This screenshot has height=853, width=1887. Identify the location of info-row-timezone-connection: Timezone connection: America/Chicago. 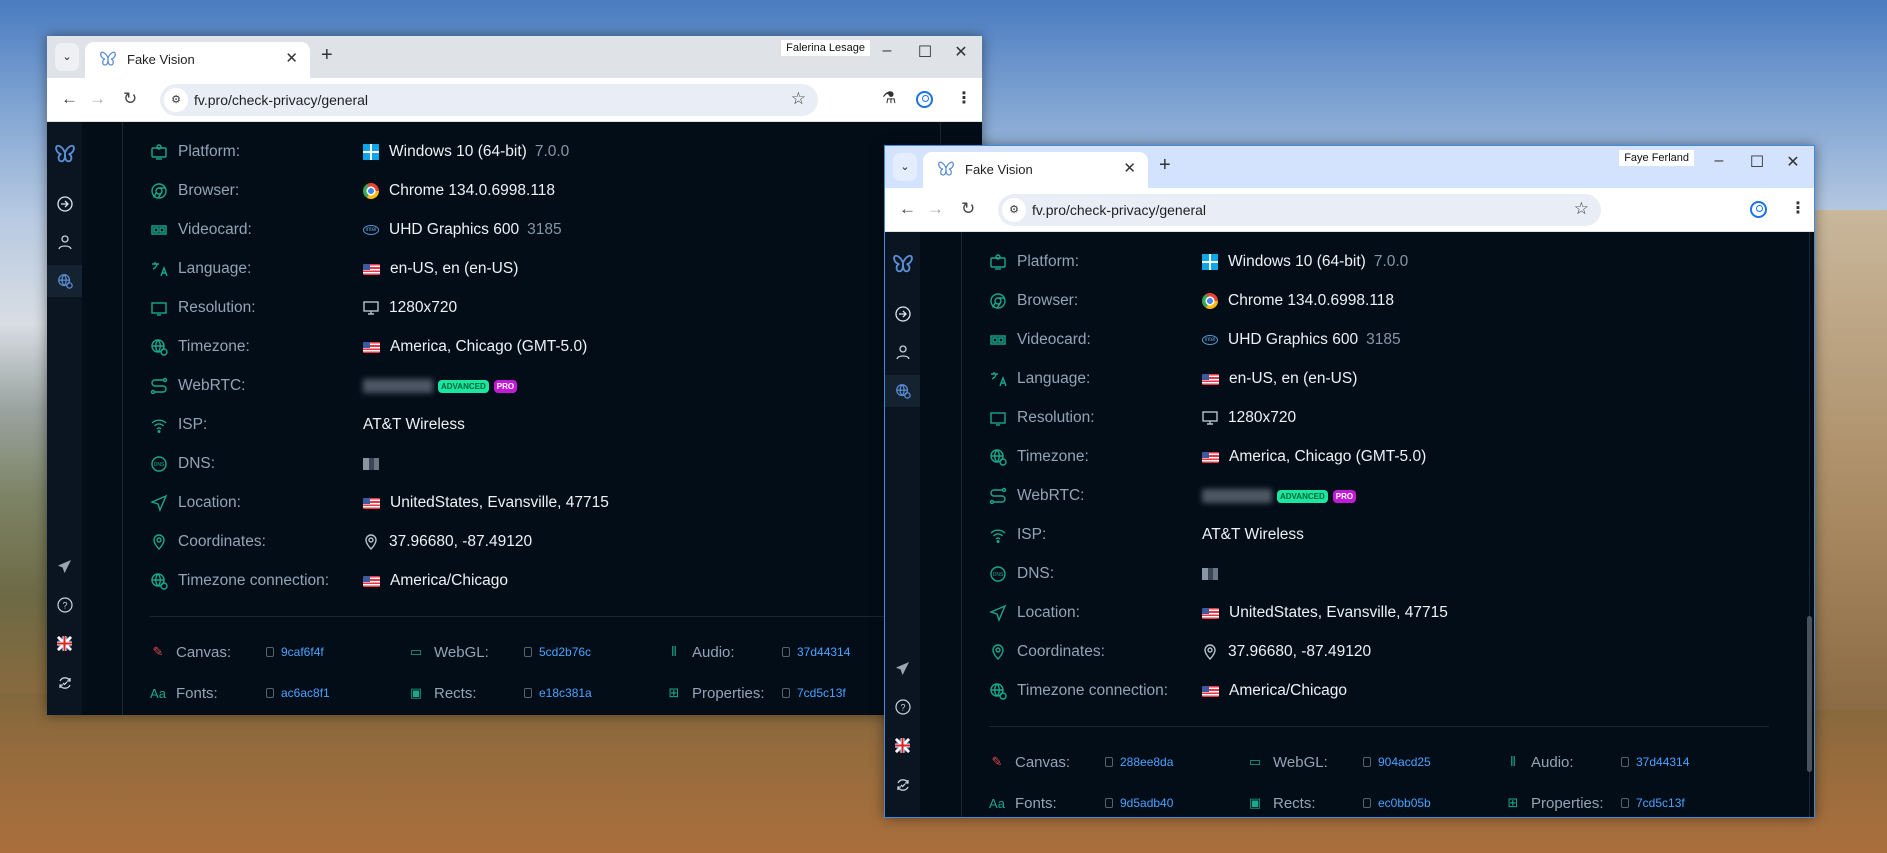
(1385, 691).